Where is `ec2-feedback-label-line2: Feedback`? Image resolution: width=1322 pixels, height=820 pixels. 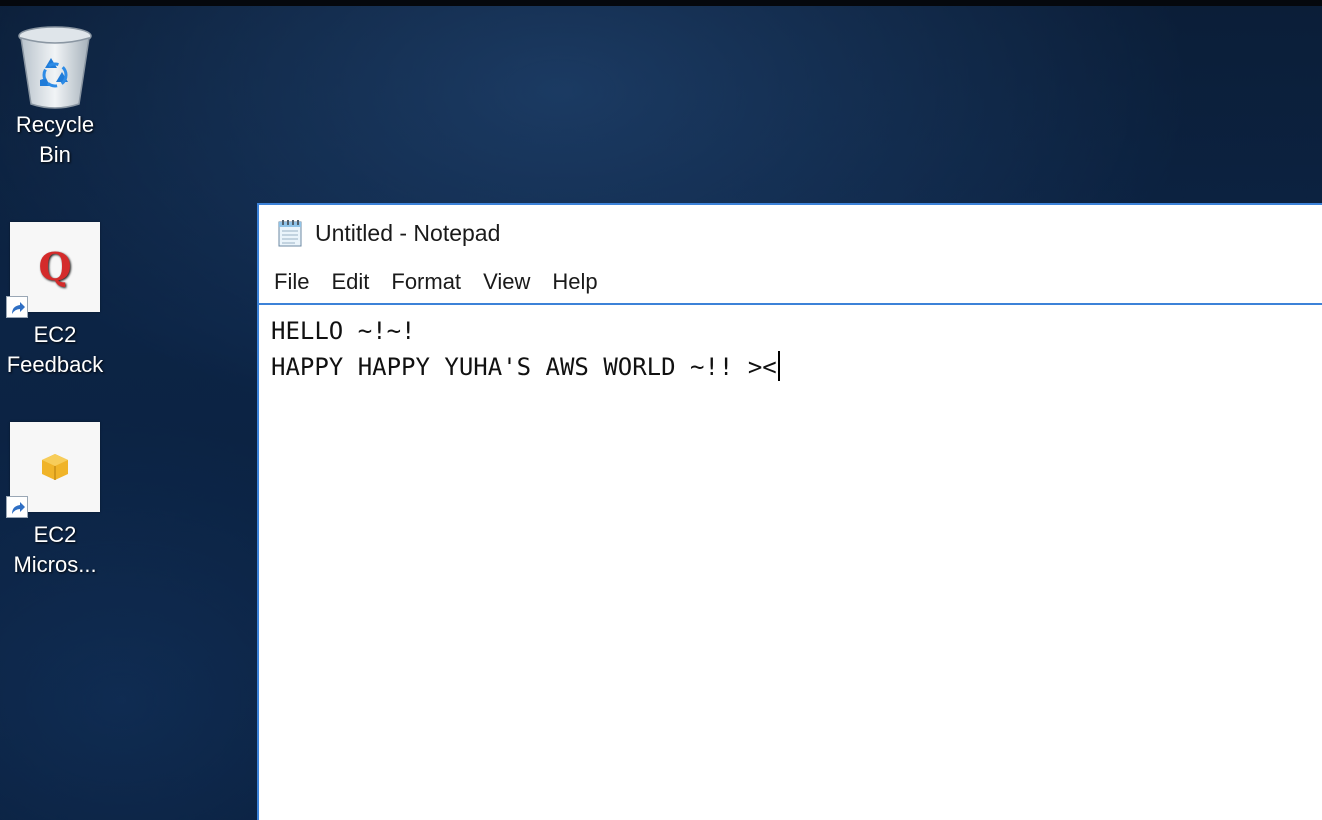
ec2-feedback-label-line2: Feedback is located at coordinates (55, 364).